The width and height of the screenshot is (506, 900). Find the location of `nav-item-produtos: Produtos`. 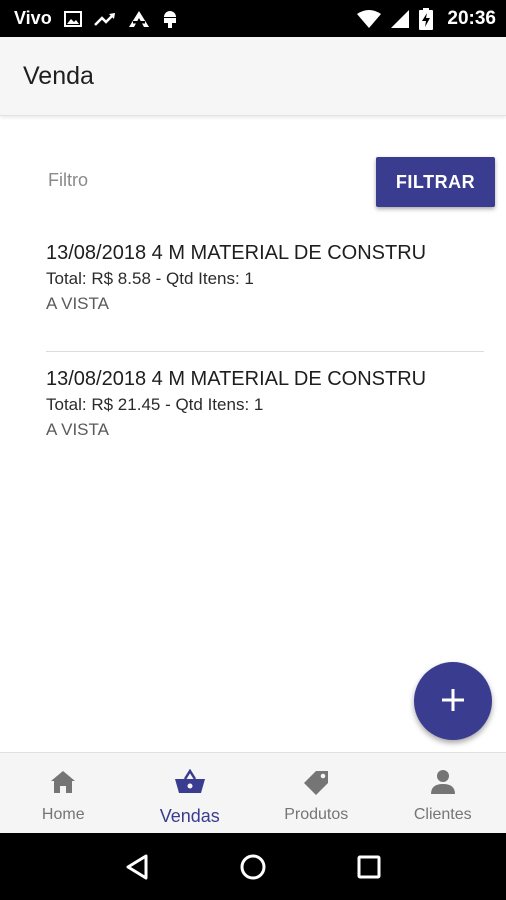

nav-item-produtos: Produtos is located at coordinates (316, 793).